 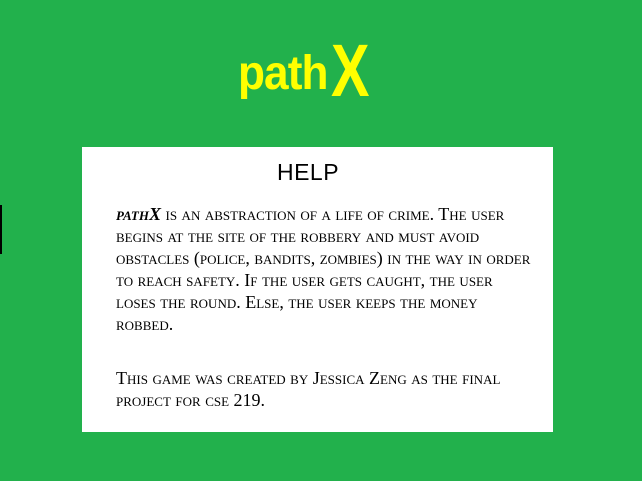 I want to click on side-marker, so click(x=1, y=229).